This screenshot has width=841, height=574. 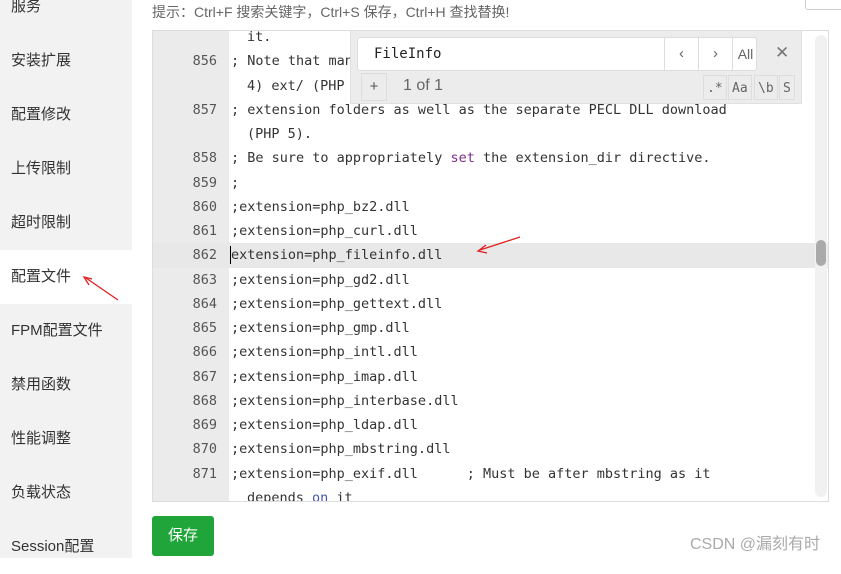 What do you see at coordinates (490, 401) in the screenshot?
I see `code-line: 868 ;extension=php_interbase.dll` at bounding box center [490, 401].